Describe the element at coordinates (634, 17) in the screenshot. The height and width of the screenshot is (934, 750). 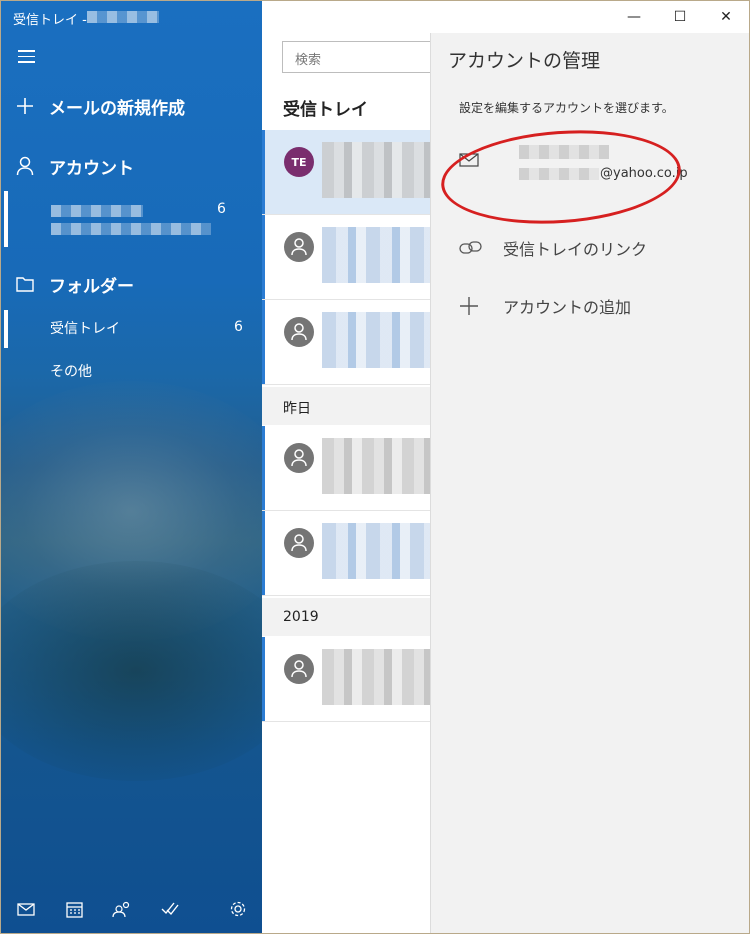
I see `minimize-button: —` at that location.